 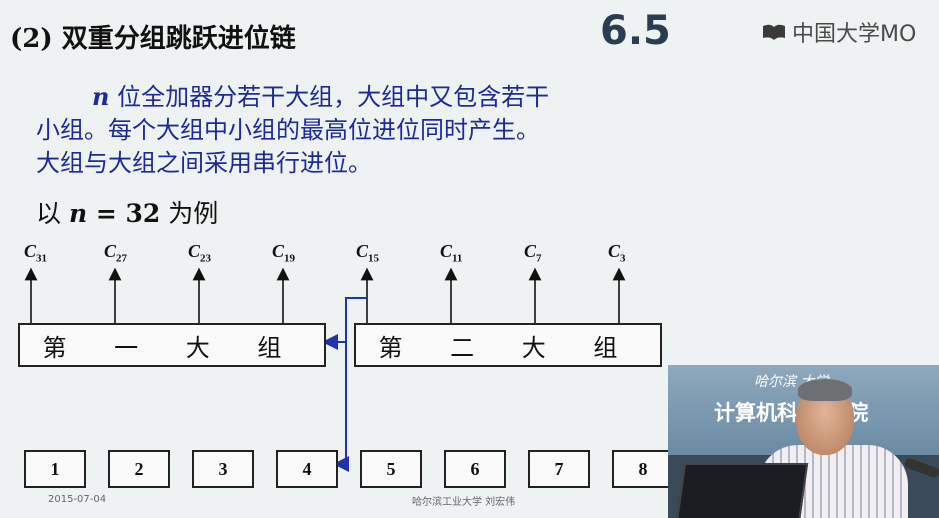 I want to click on small-group-box: 3, so click(x=223, y=469).